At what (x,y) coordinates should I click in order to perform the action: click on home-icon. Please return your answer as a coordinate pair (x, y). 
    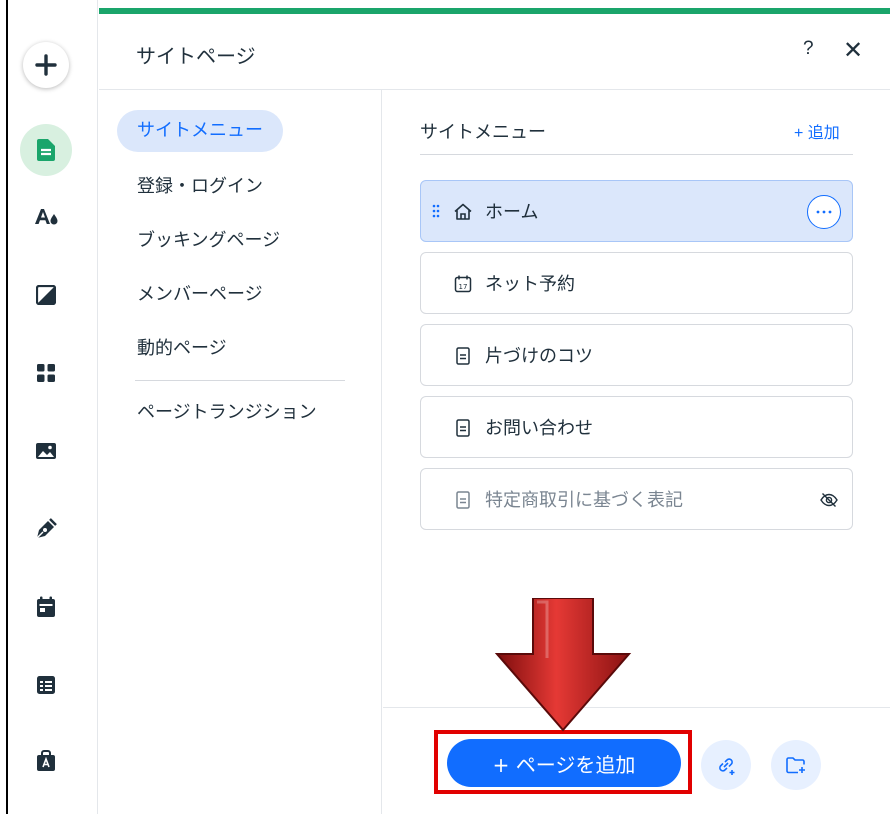
    Looking at the image, I should click on (463, 211).